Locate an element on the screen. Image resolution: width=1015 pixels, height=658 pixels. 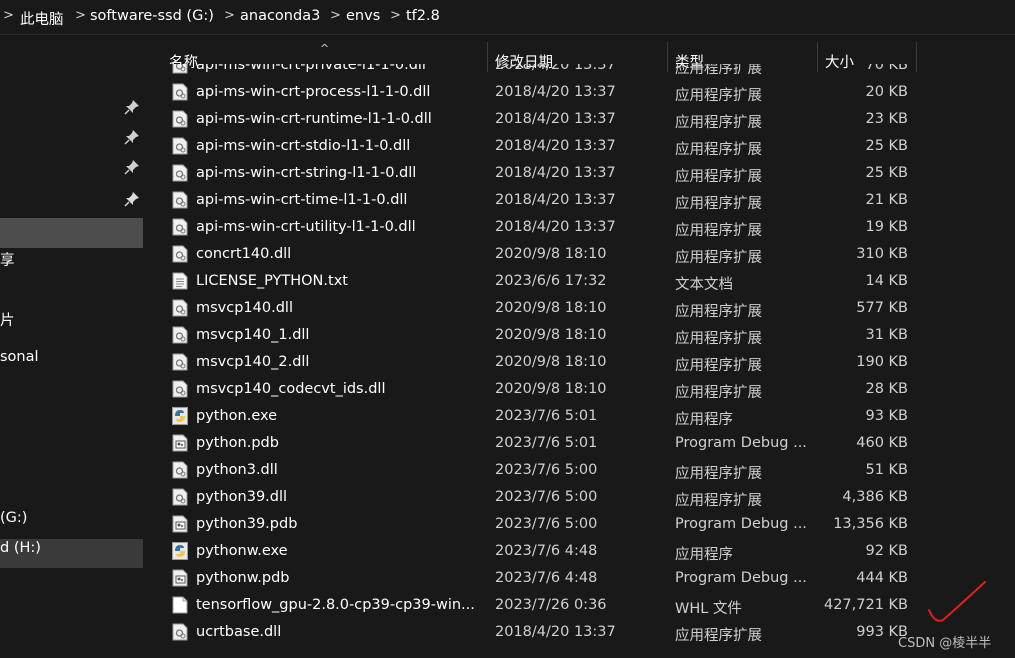
file-row: msvcp140.dll 2020/9/8 18:10 应用程序扩展 577 KB is located at coordinates (580, 308).